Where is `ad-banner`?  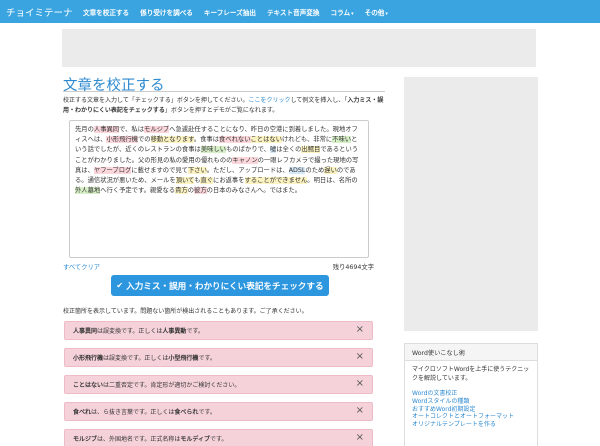
ad-banner is located at coordinates (299, 48).